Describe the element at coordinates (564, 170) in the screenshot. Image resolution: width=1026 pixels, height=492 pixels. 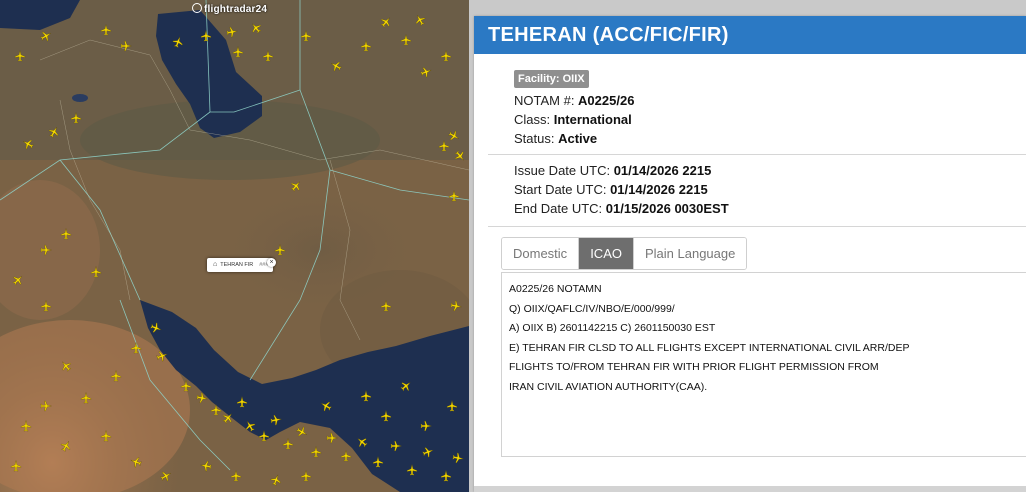
I see `issue-date-label: Issue Date UTC:` at that location.